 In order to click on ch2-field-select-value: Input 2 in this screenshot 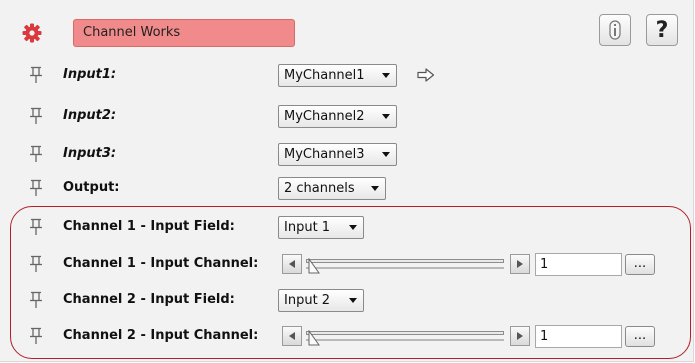, I will do `click(307, 300)`.